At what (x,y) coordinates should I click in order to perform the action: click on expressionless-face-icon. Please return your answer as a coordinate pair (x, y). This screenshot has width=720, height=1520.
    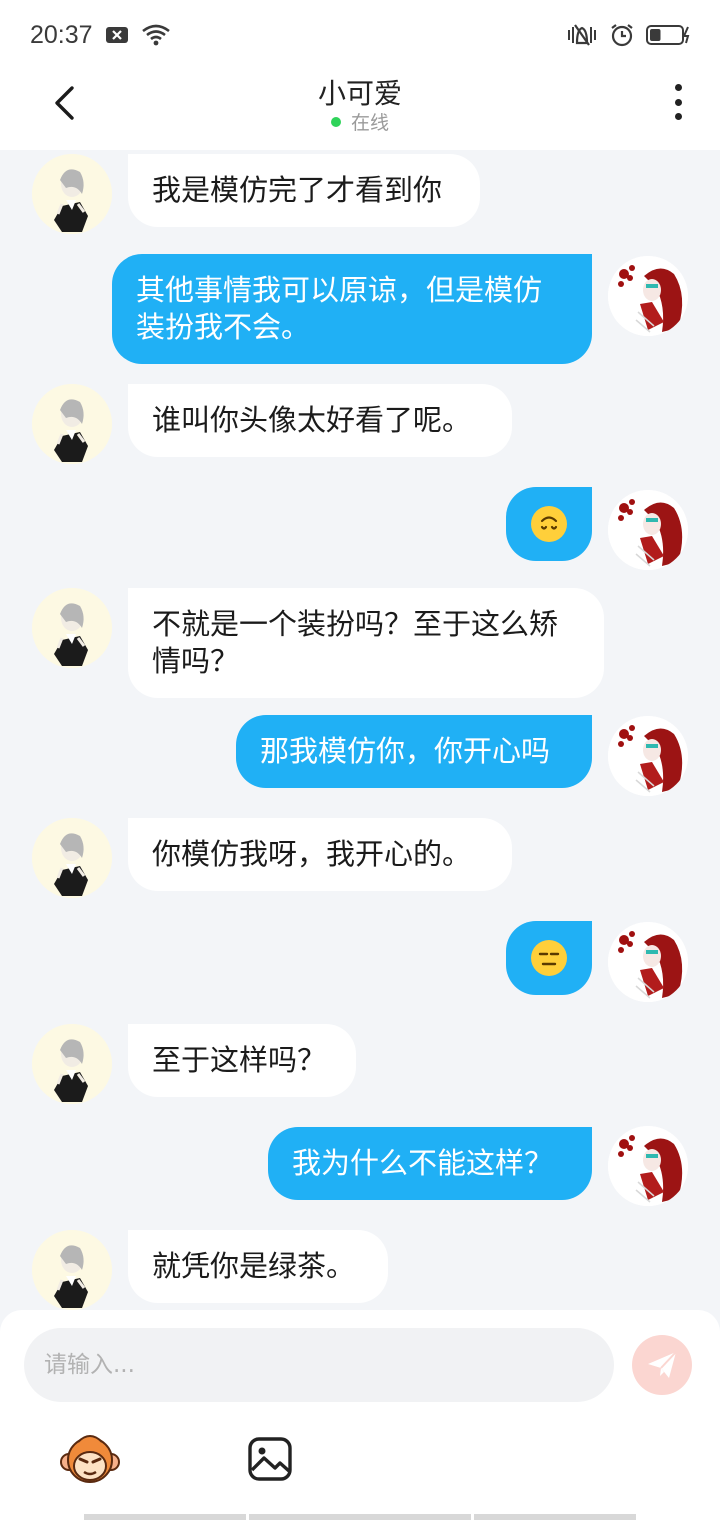
    Looking at the image, I should click on (549, 958).